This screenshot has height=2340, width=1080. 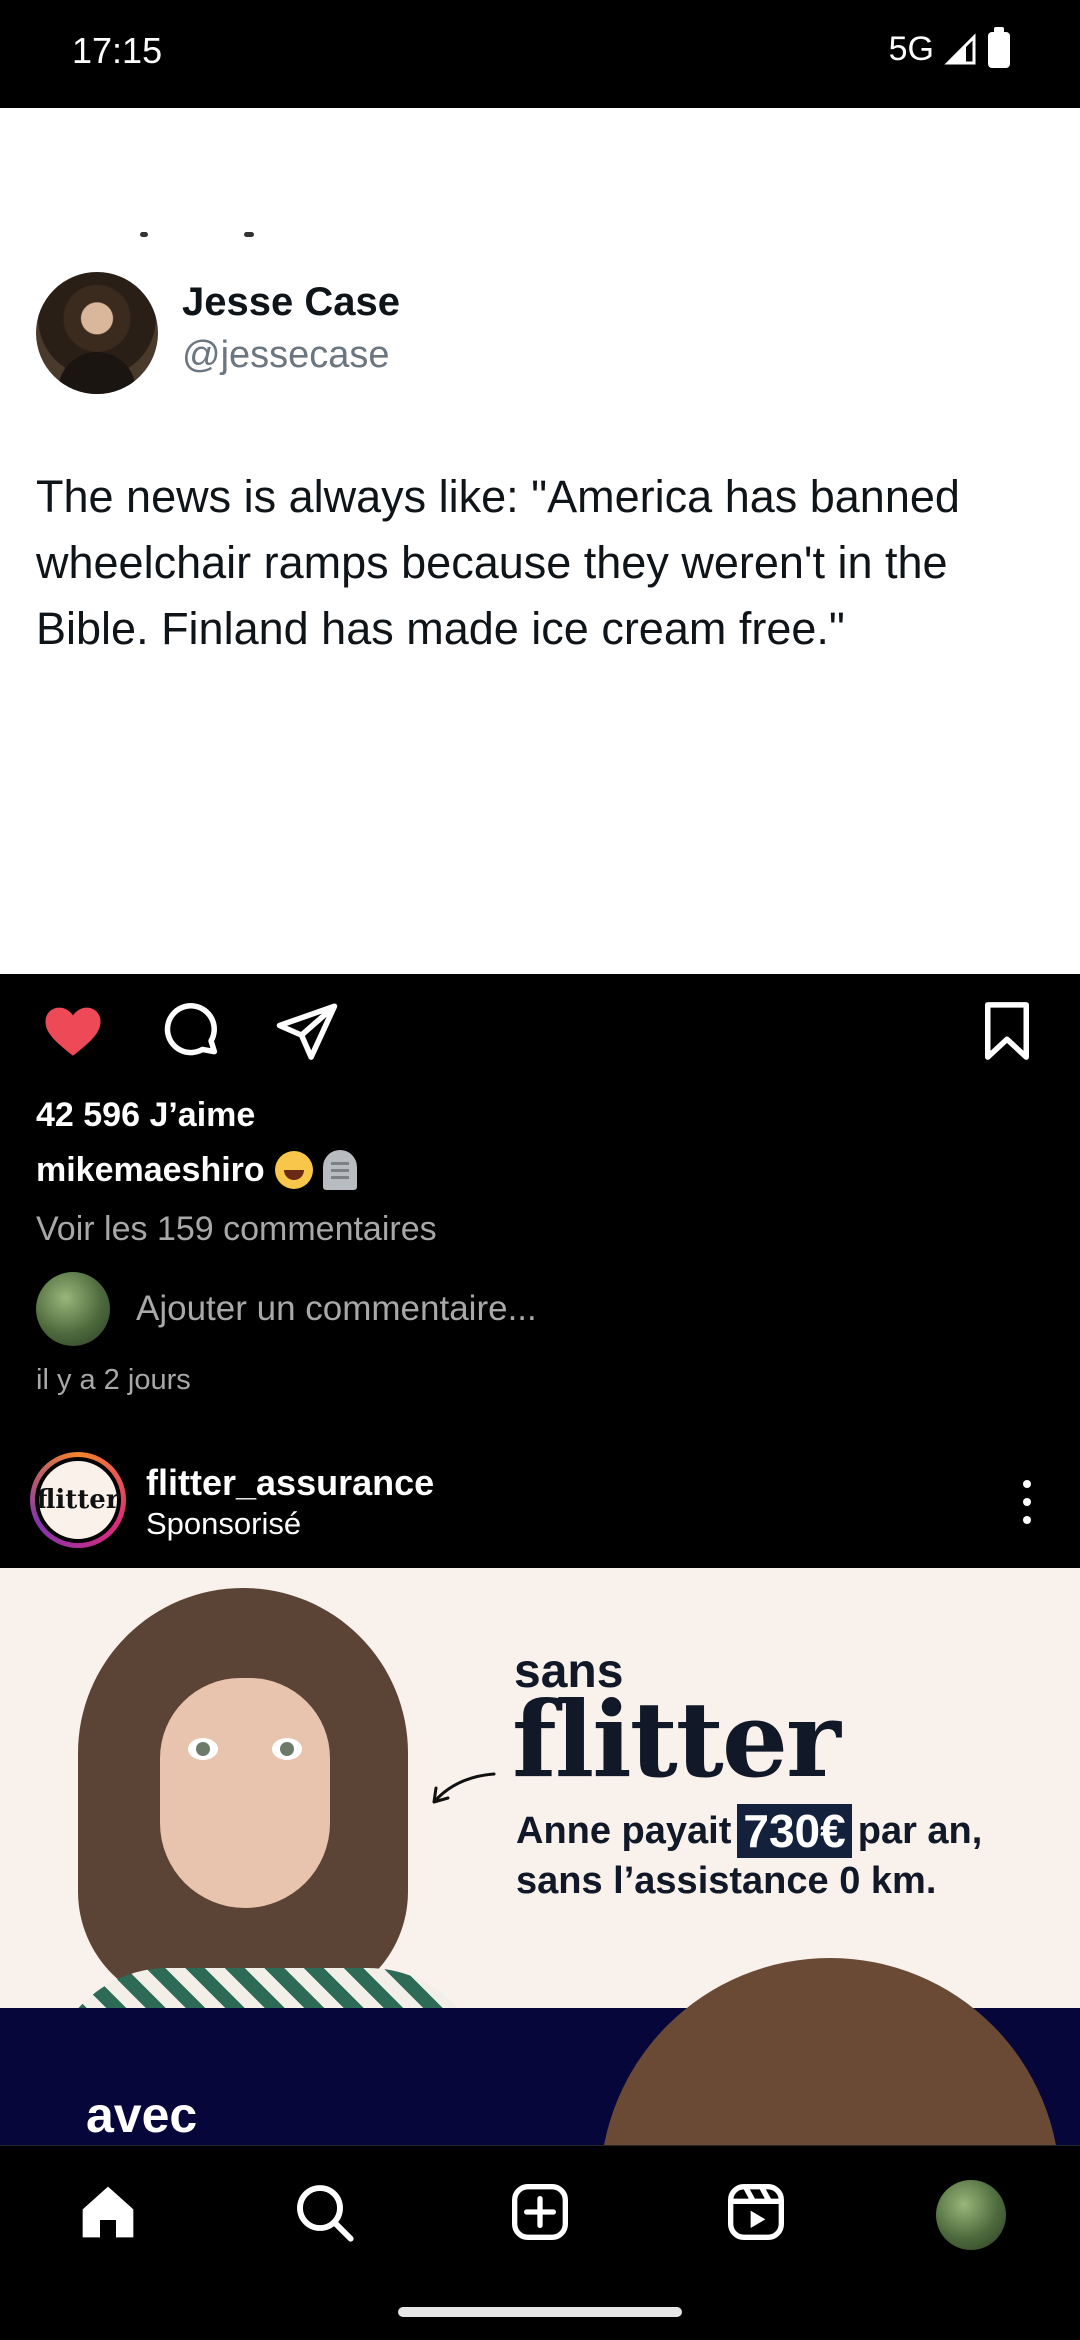 What do you see at coordinates (920, 1830) in the screenshot?
I see `ad-line1-after: par an,` at bounding box center [920, 1830].